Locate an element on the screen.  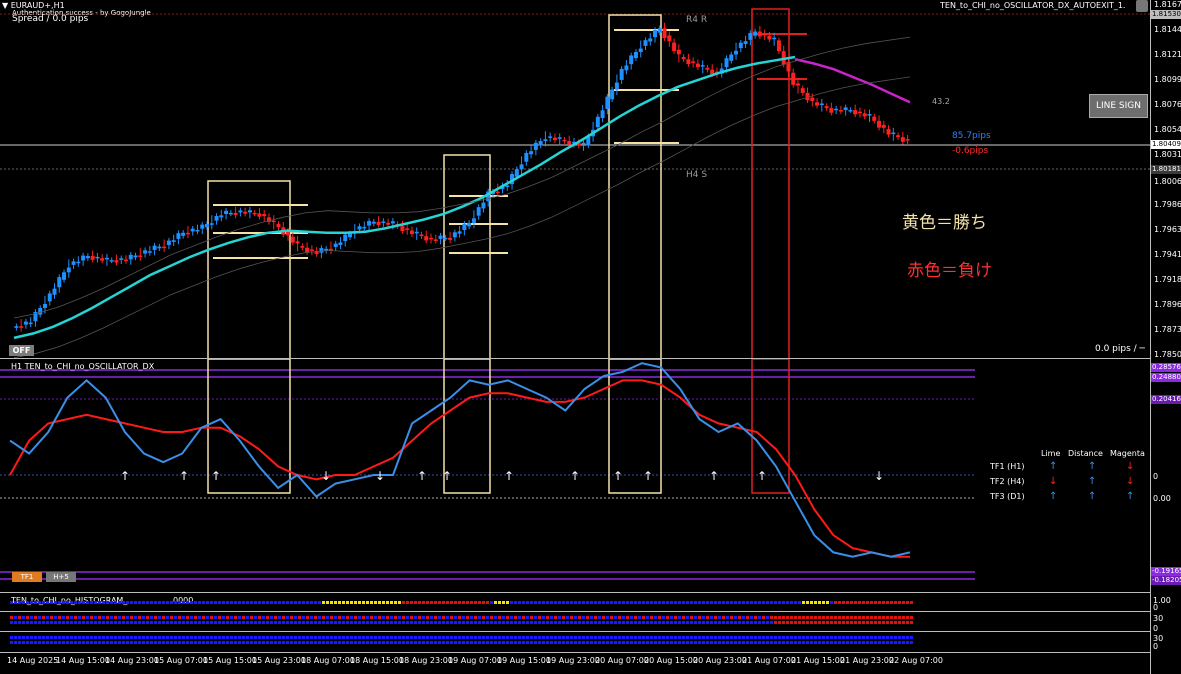
histogram-dot-rows is located at coordinates (461, 622).